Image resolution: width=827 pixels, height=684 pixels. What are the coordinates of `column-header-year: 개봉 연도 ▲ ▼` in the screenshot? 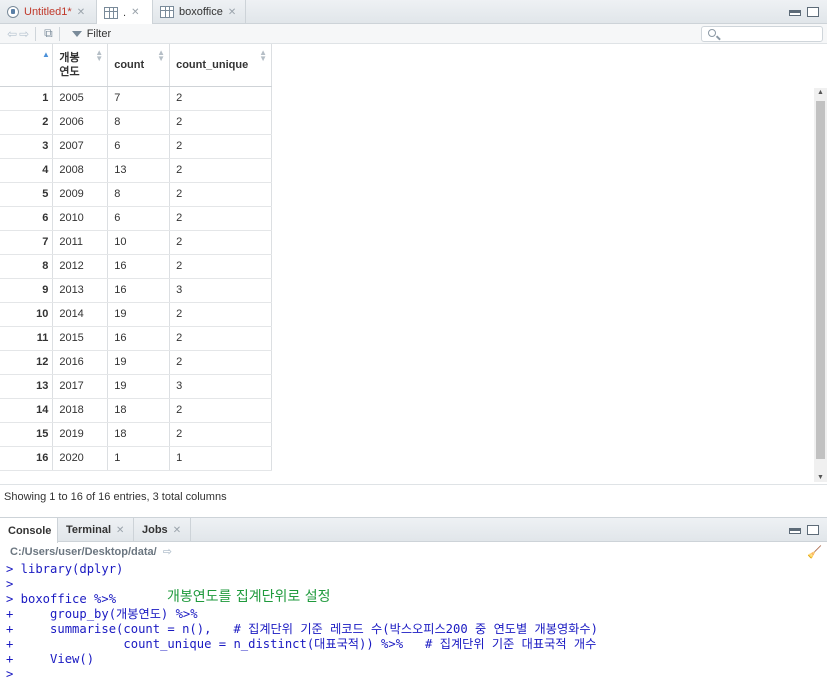 It's located at (80, 65).